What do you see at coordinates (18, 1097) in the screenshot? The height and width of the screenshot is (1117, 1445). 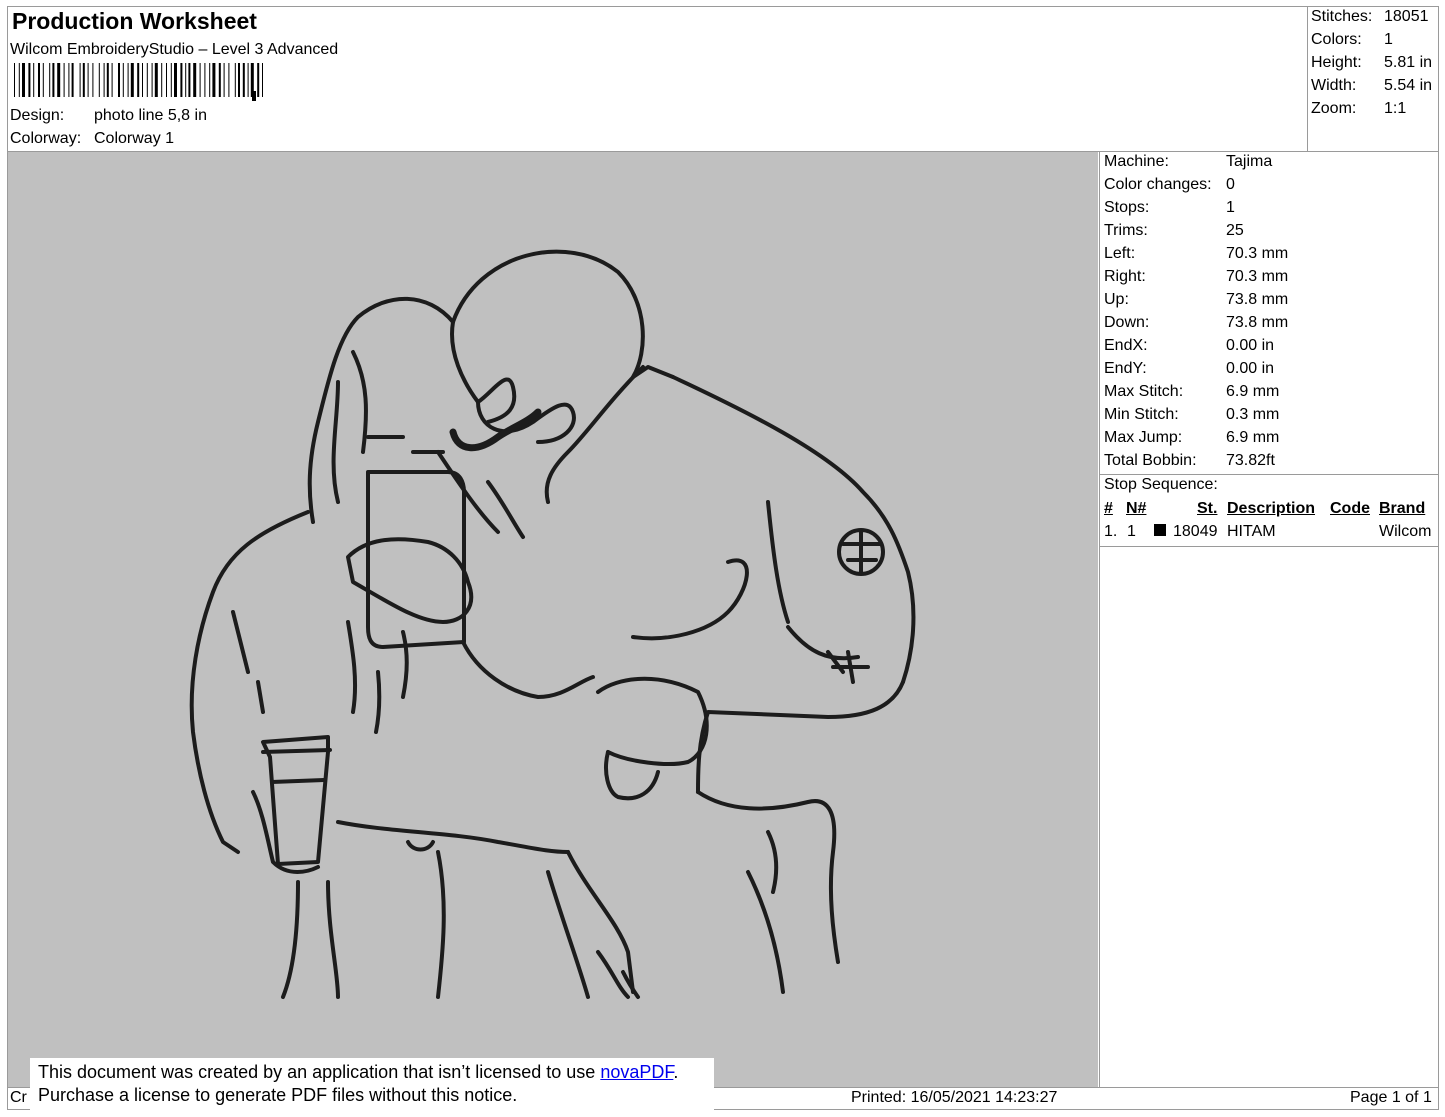 I see `footer-fragment: Cr` at bounding box center [18, 1097].